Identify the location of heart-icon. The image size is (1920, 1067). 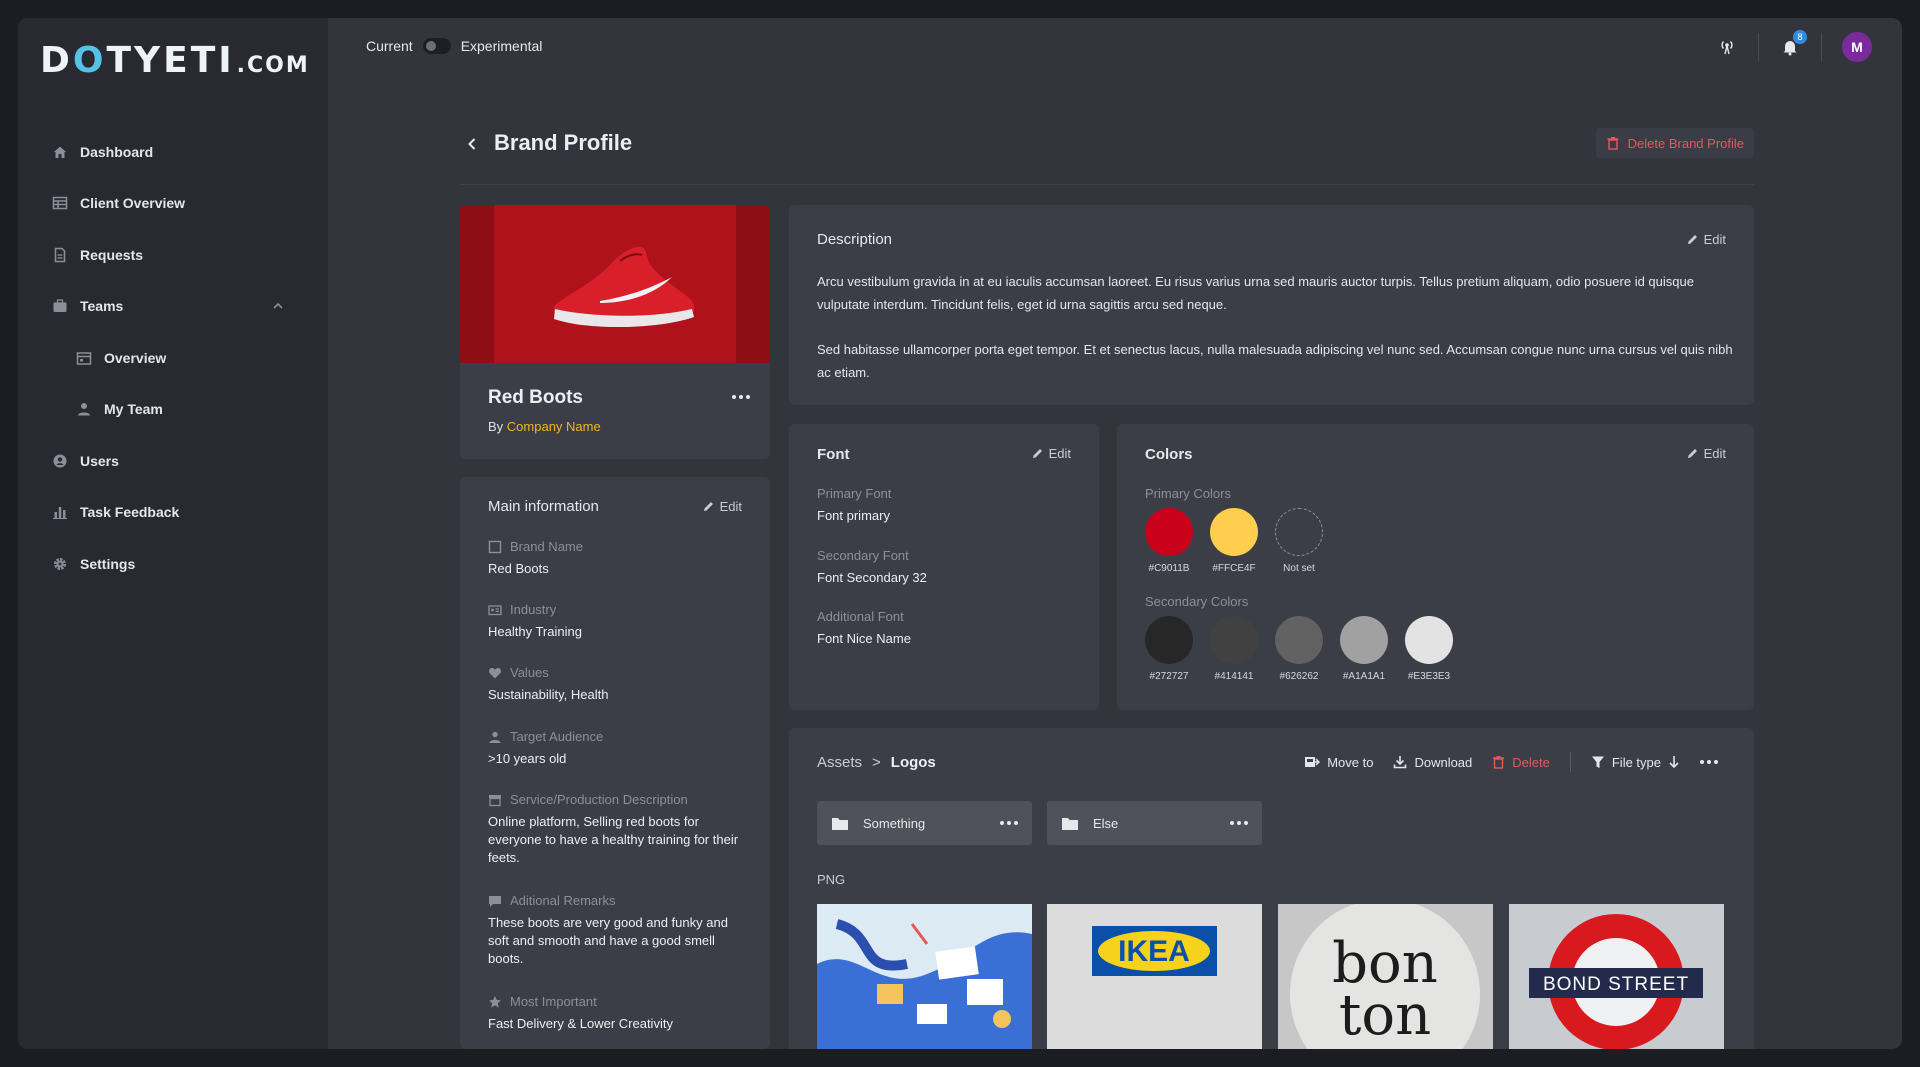
(495, 673).